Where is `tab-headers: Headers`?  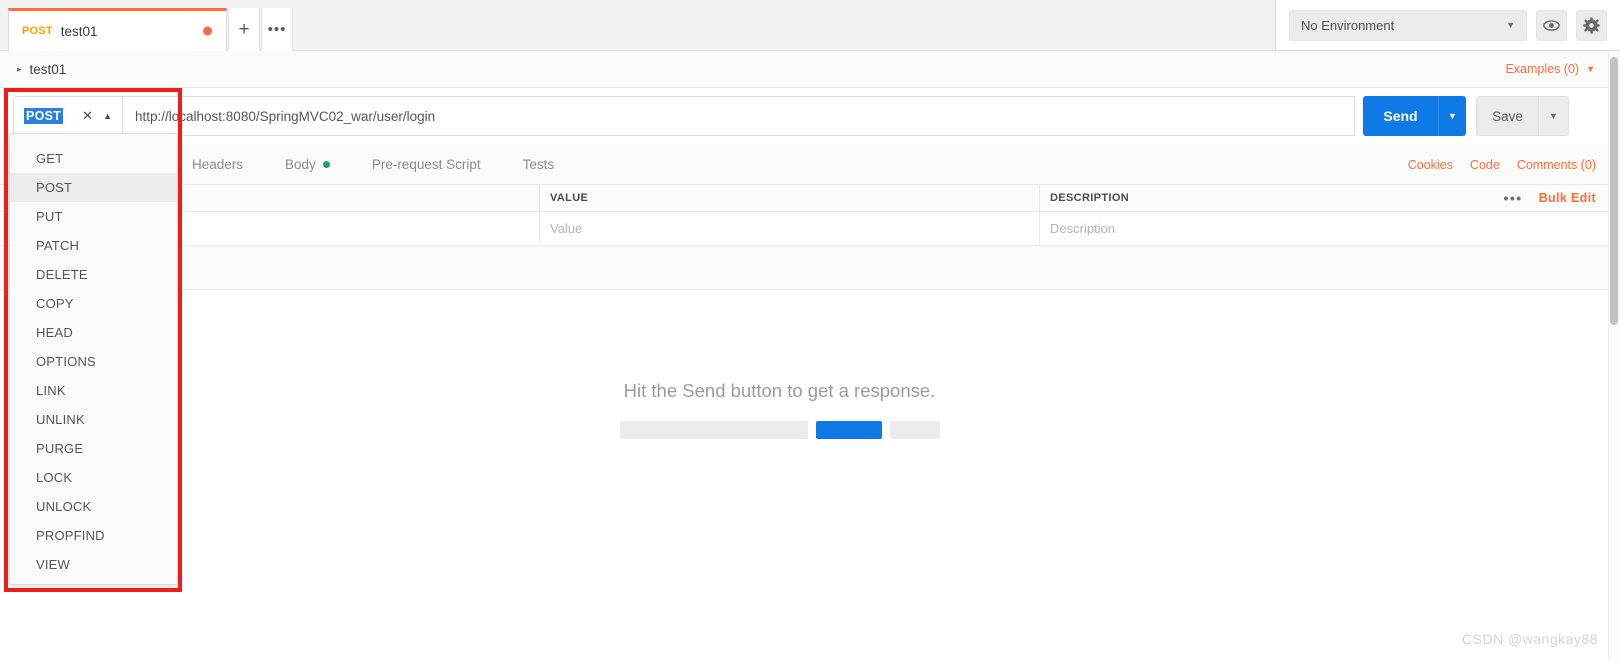
tab-headers: Headers is located at coordinates (217, 164).